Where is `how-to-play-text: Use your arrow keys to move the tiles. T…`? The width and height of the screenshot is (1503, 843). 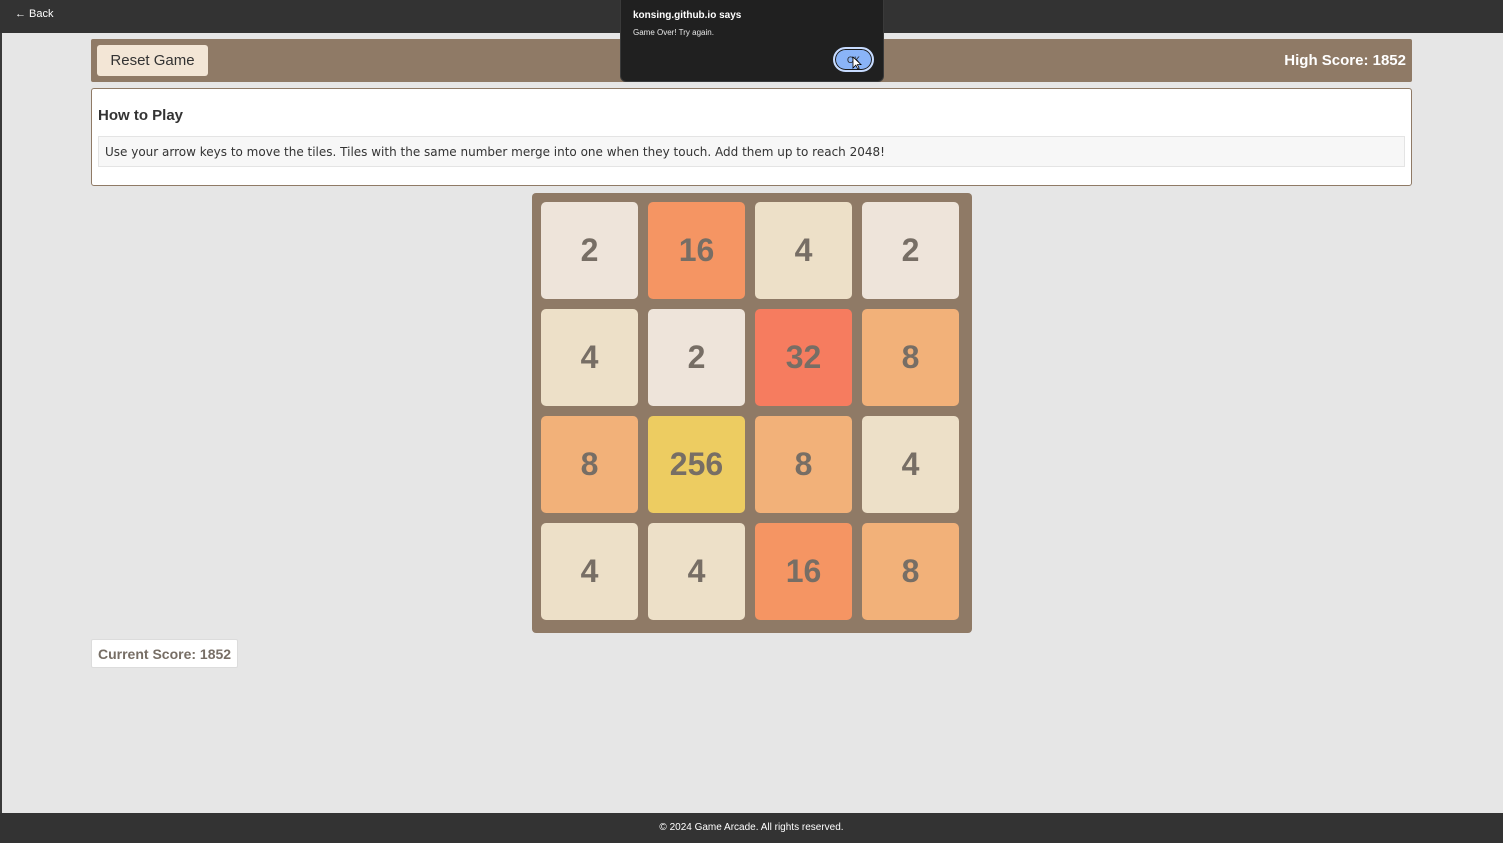 how-to-play-text: Use your arrow keys to move the tiles. T… is located at coordinates (751, 151).